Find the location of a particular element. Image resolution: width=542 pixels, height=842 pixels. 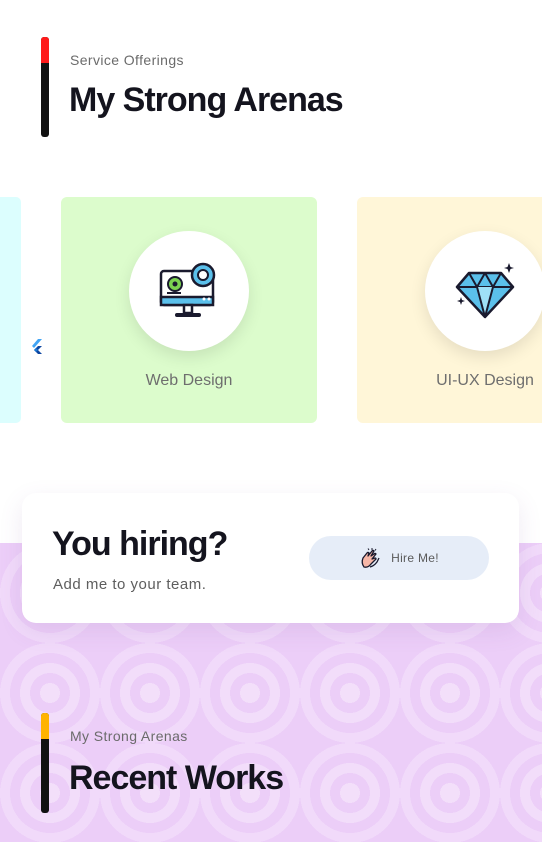

flutter-icon is located at coordinates (37, 346).